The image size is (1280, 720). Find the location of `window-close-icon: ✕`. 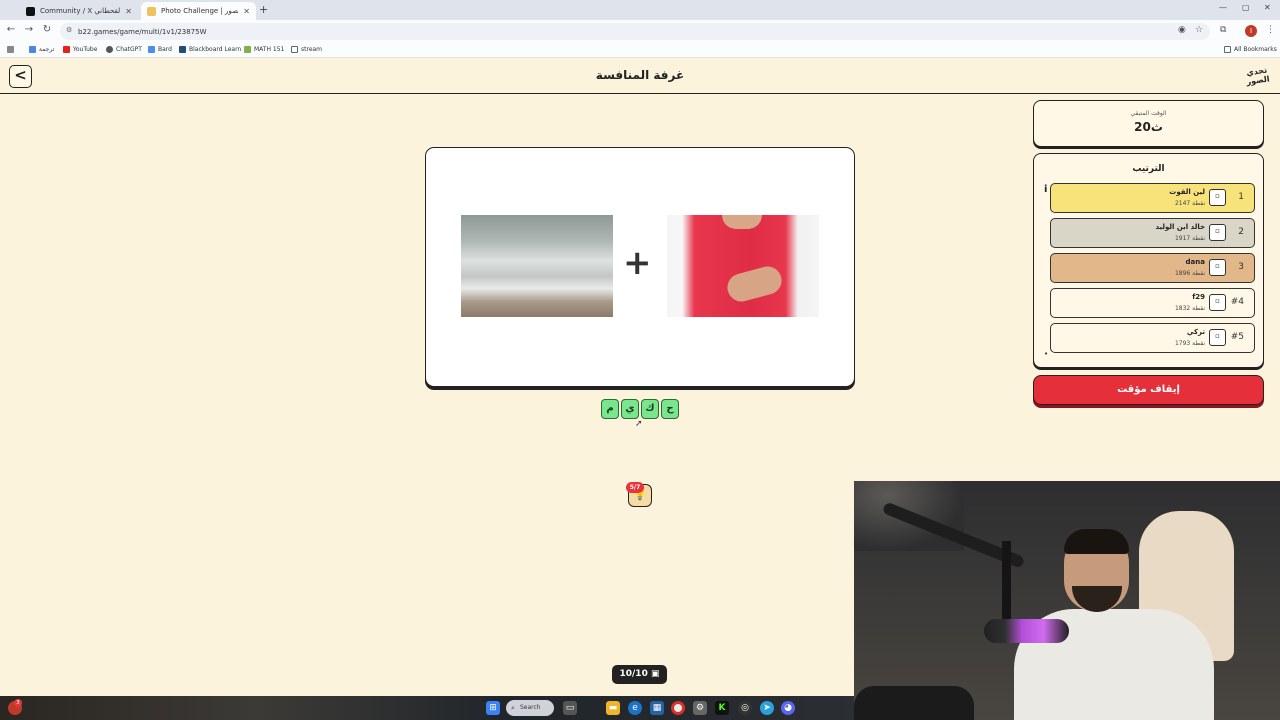

window-close-icon: ✕ is located at coordinates (1267, 7).